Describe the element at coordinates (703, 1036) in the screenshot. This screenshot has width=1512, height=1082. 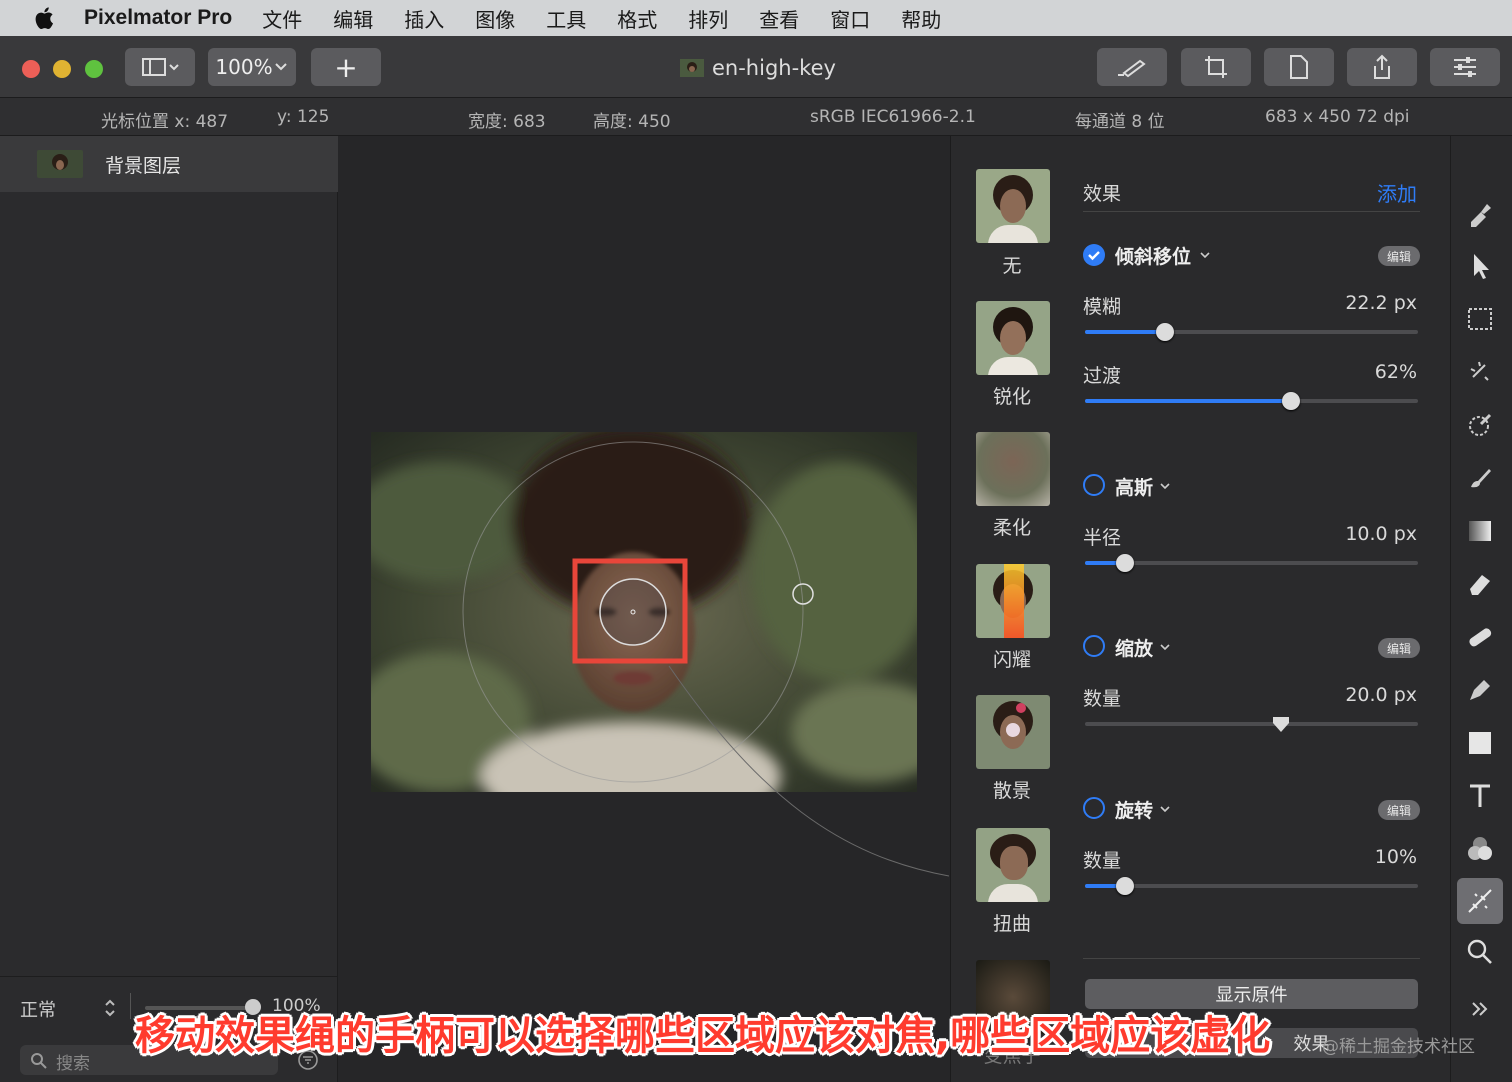
I see `tutorial-subtitle: 移动效果绳的手柄可以选择哪些区域应该对焦,哪些区域应该虚化` at that location.